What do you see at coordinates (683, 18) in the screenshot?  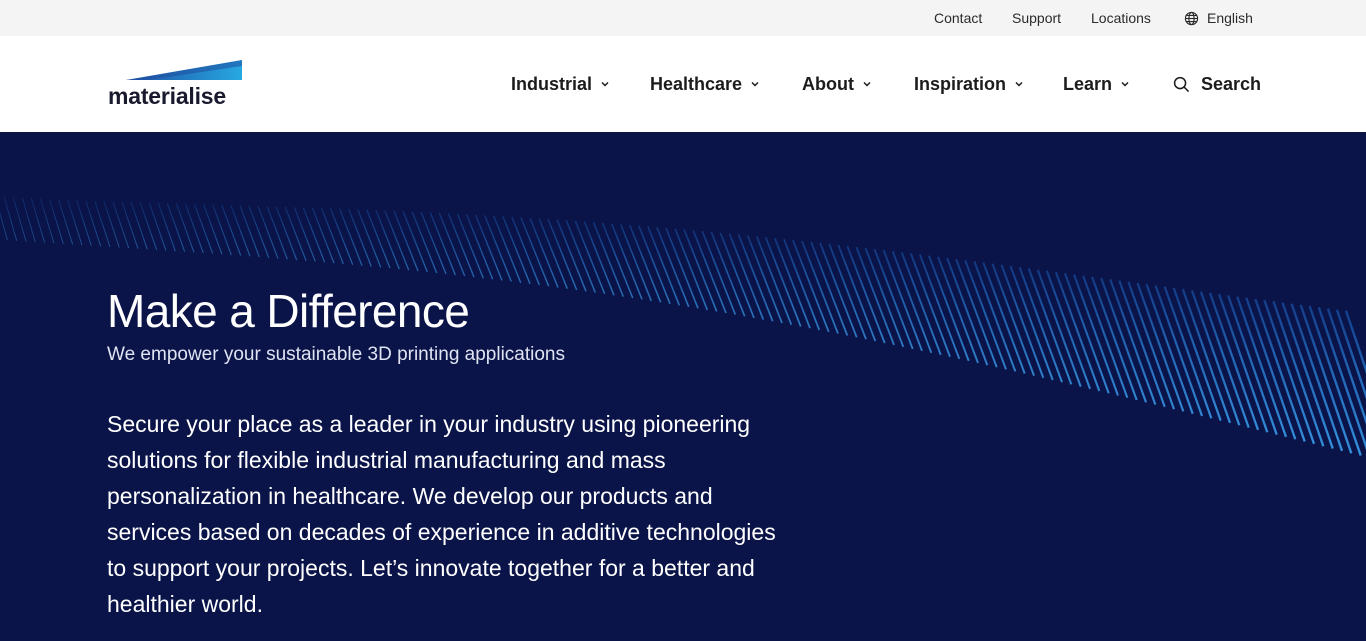 I see `utility-bar: Contact Support Locations English` at bounding box center [683, 18].